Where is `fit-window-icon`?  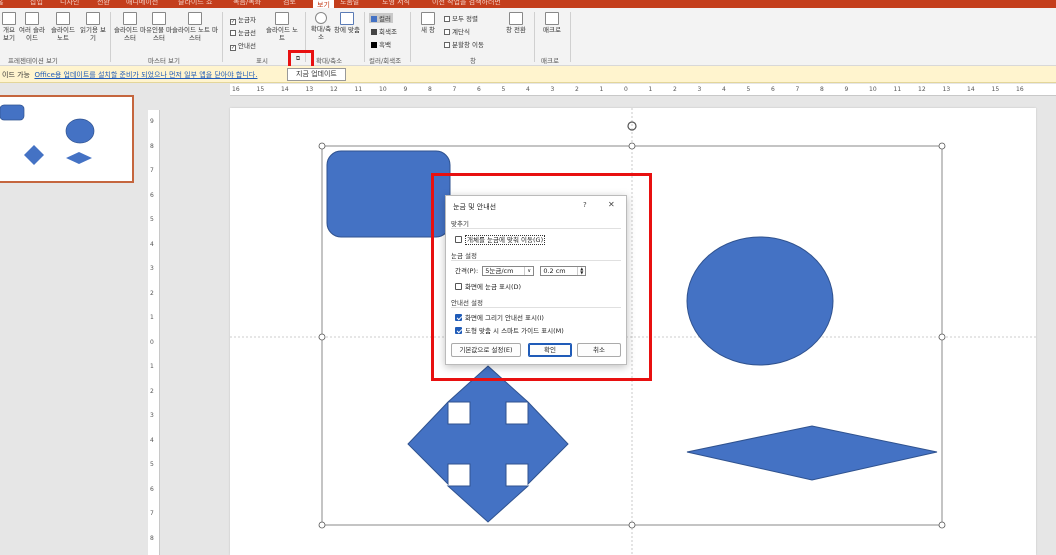 fit-window-icon is located at coordinates (347, 18).